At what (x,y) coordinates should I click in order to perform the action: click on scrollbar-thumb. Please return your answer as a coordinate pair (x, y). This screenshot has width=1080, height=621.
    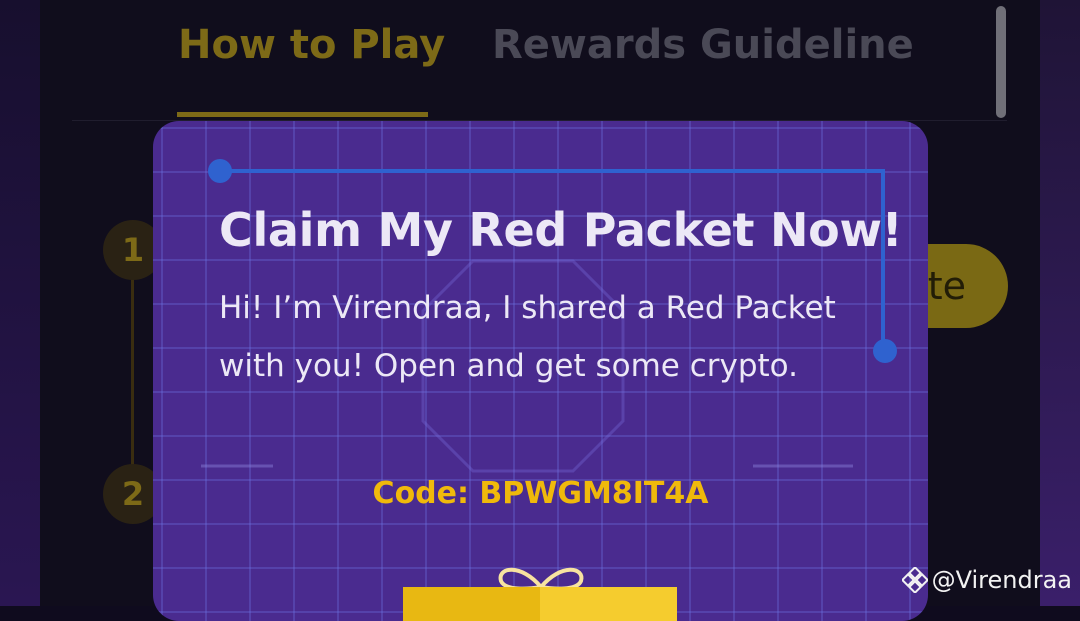
    Looking at the image, I should click on (1001, 62).